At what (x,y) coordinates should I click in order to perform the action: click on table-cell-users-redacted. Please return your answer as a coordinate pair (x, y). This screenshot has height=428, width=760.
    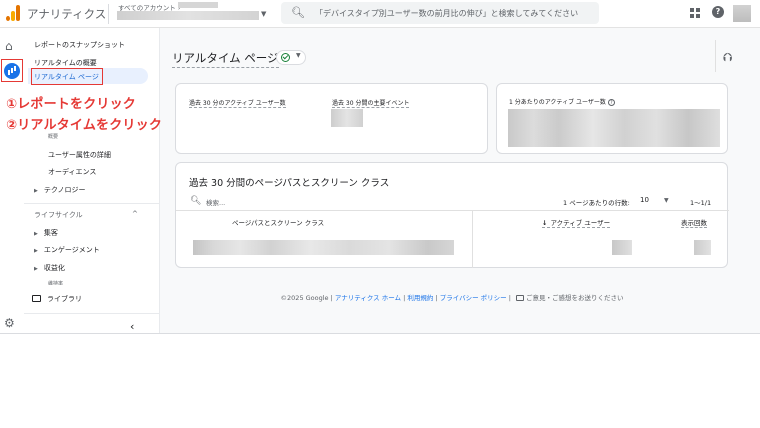
    Looking at the image, I should click on (622, 247).